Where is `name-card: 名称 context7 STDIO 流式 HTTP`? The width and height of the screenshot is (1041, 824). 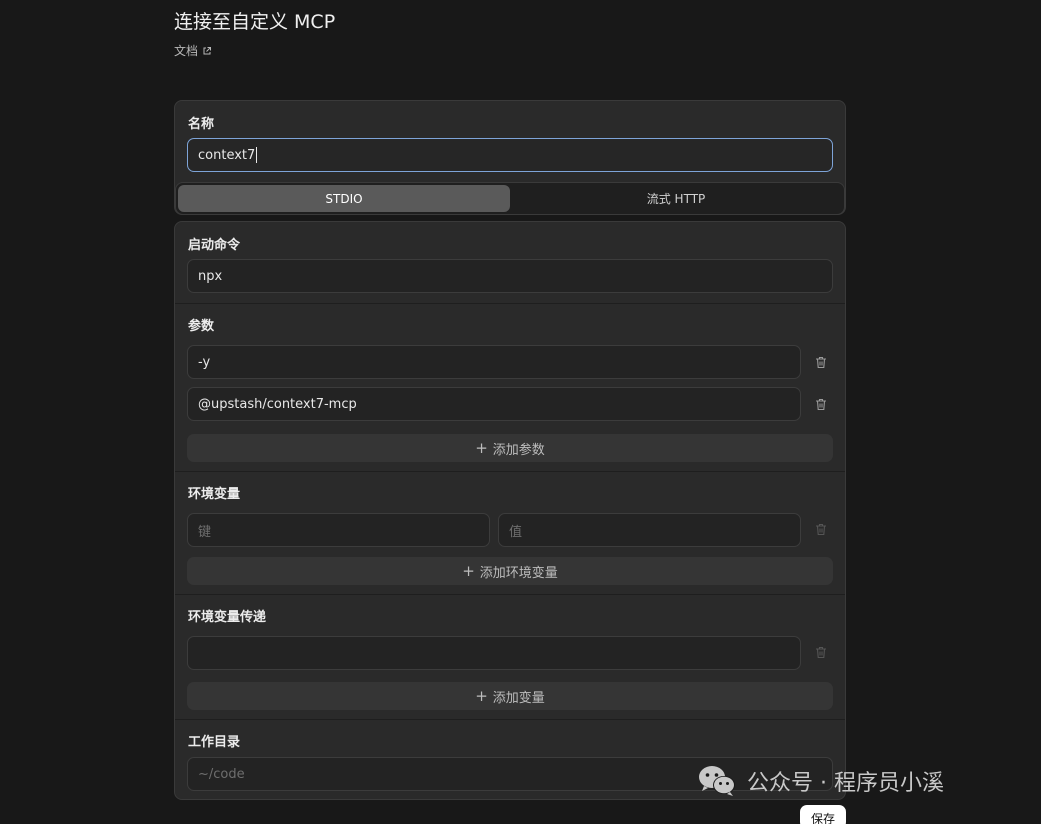
name-card: 名称 context7 STDIO 流式 HTTP is located at coordinates (510, 157).